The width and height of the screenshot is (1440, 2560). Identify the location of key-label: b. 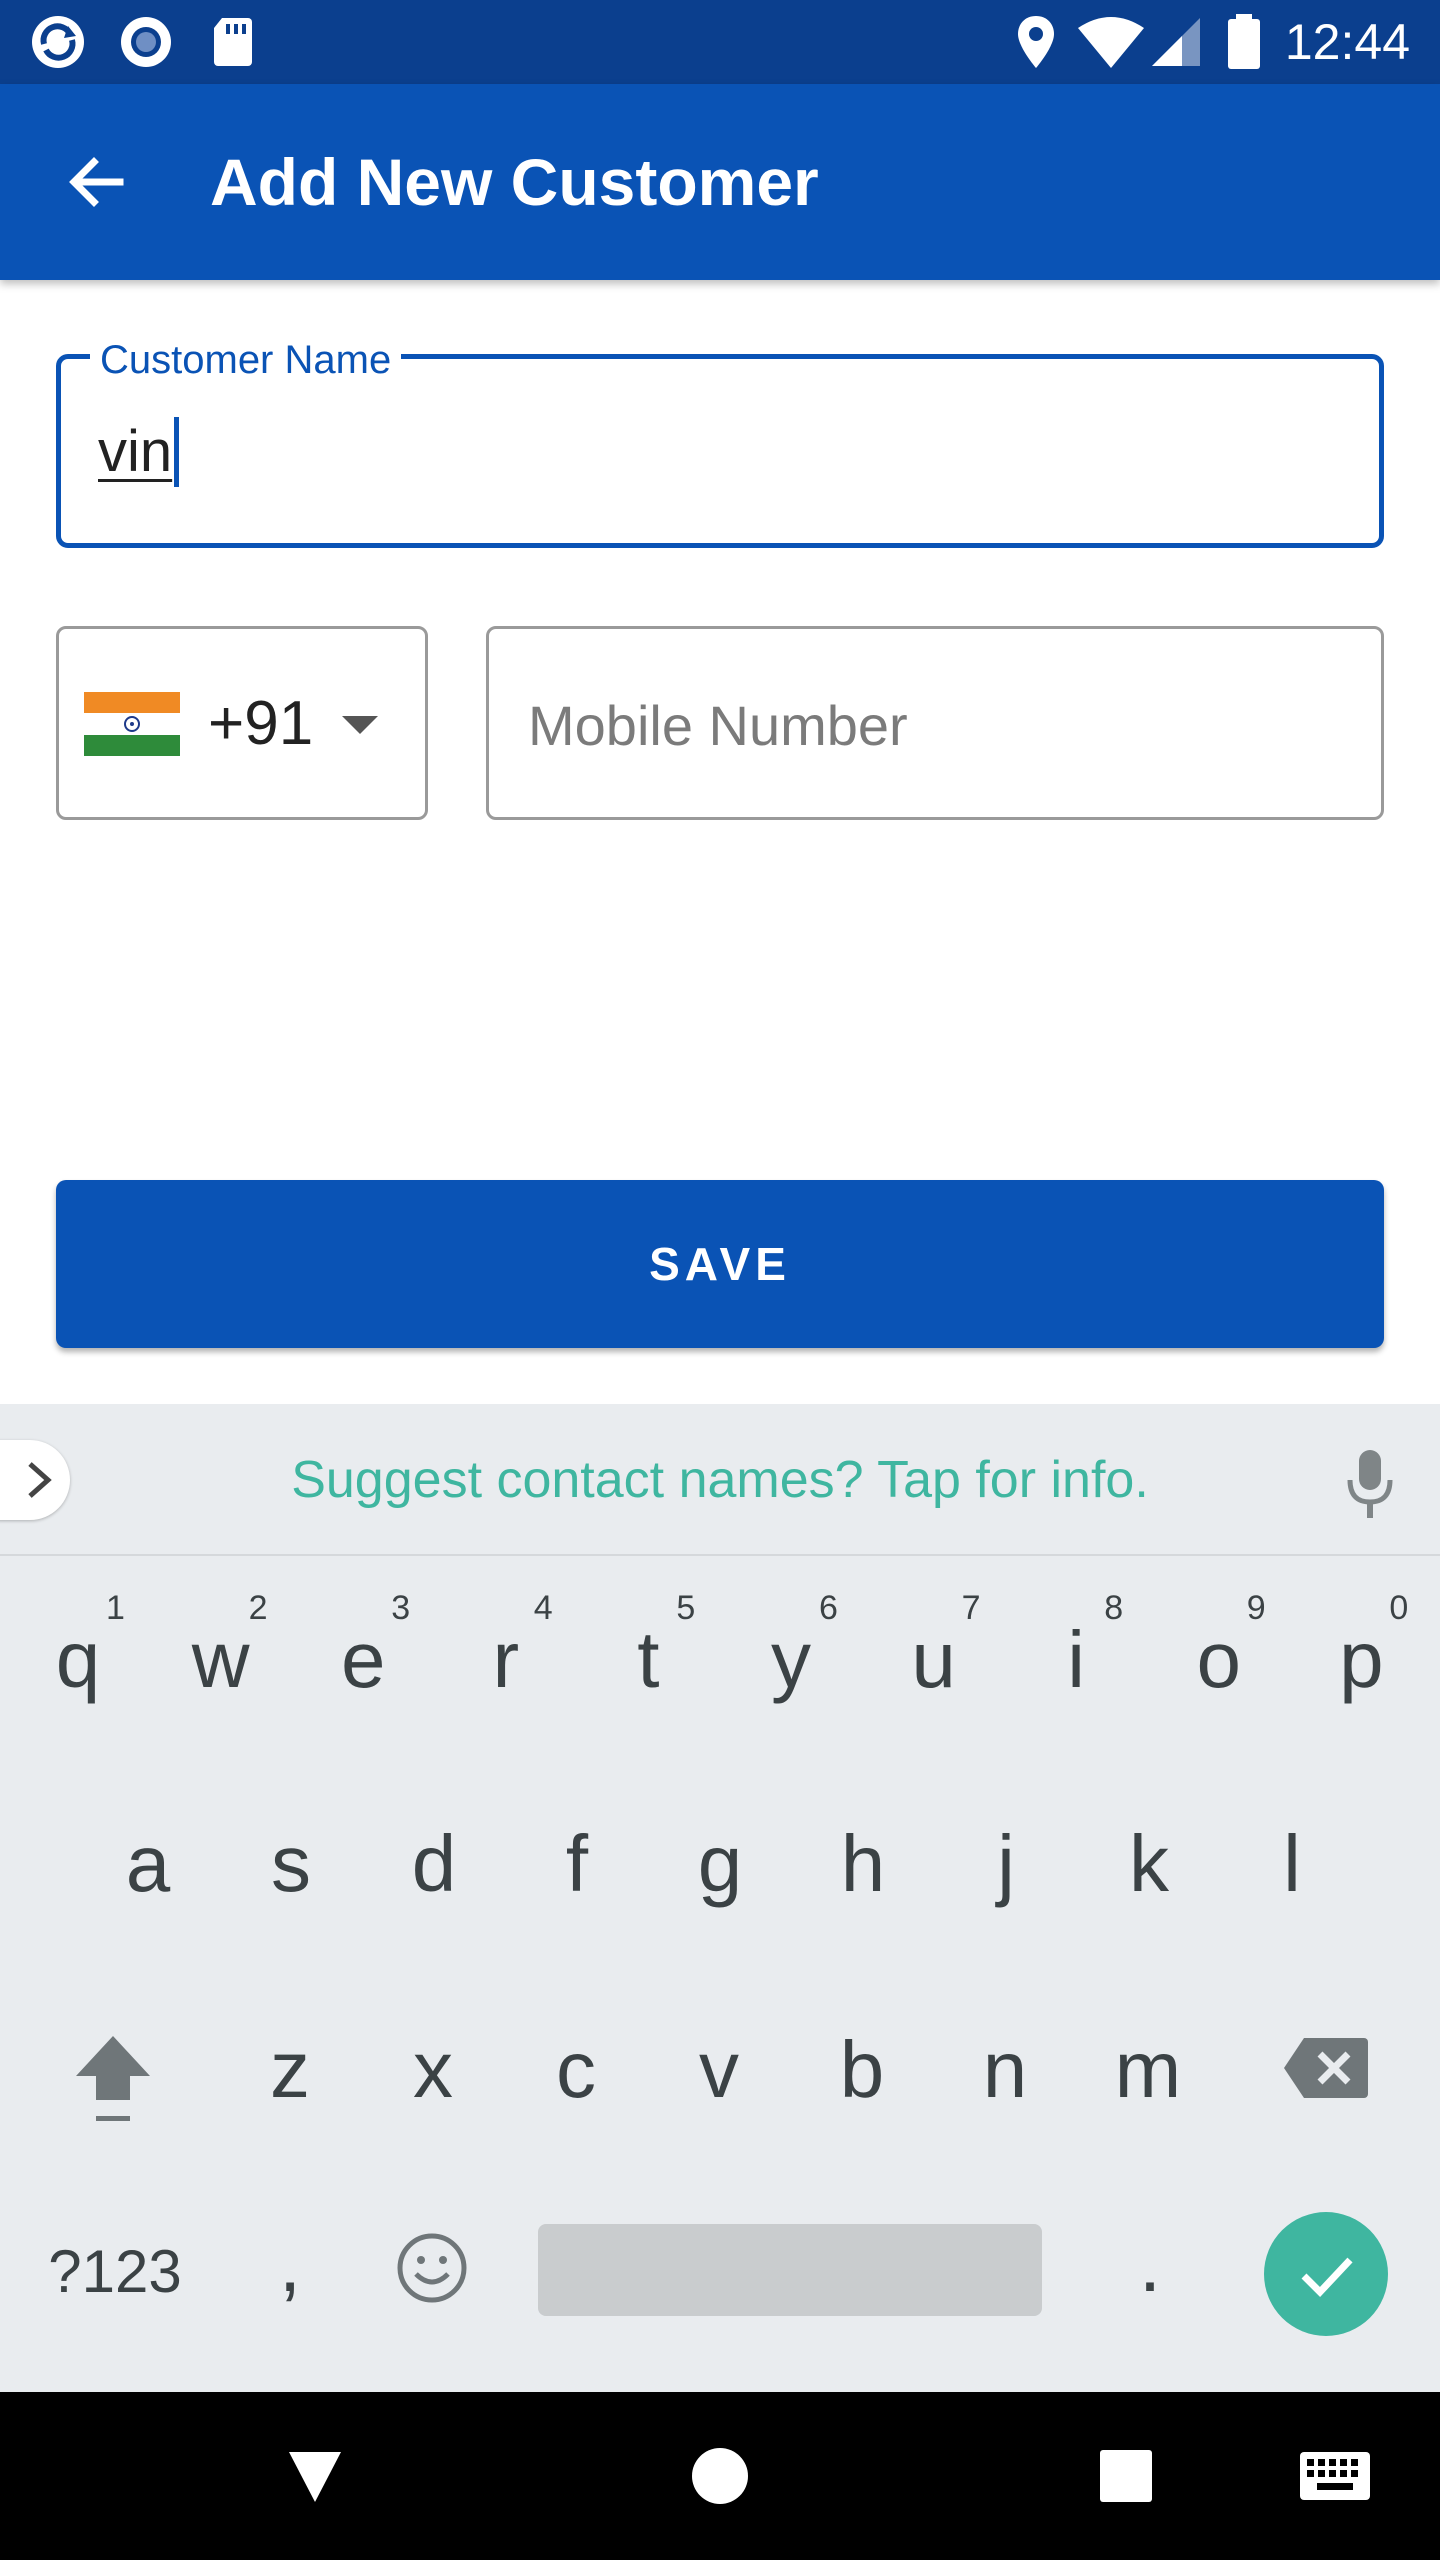
(862, 2069).